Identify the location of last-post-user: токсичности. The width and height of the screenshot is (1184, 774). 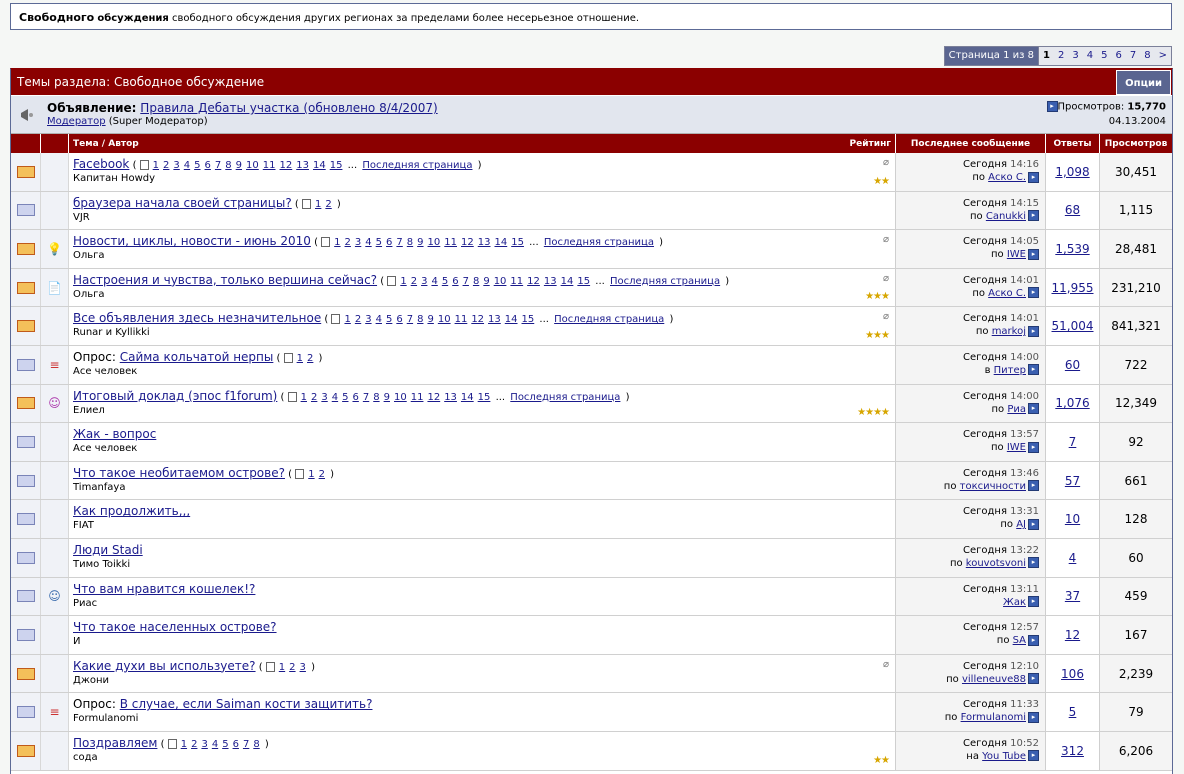
(993, 486).